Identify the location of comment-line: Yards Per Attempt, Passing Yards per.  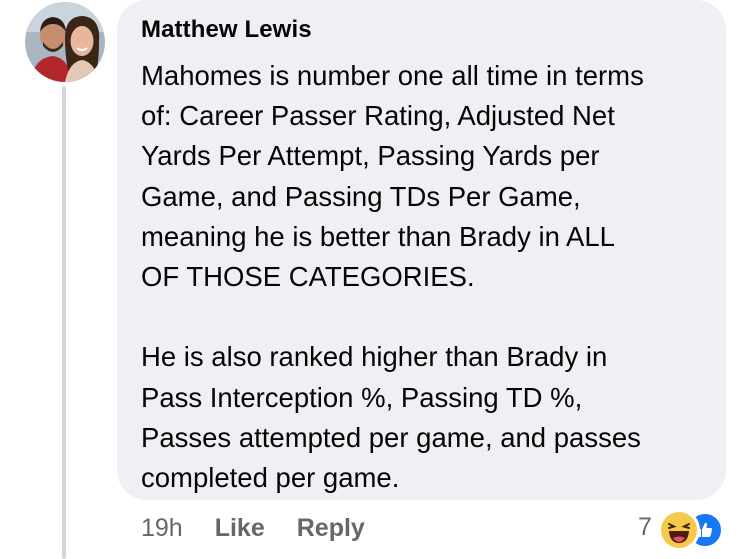
(370, 156).